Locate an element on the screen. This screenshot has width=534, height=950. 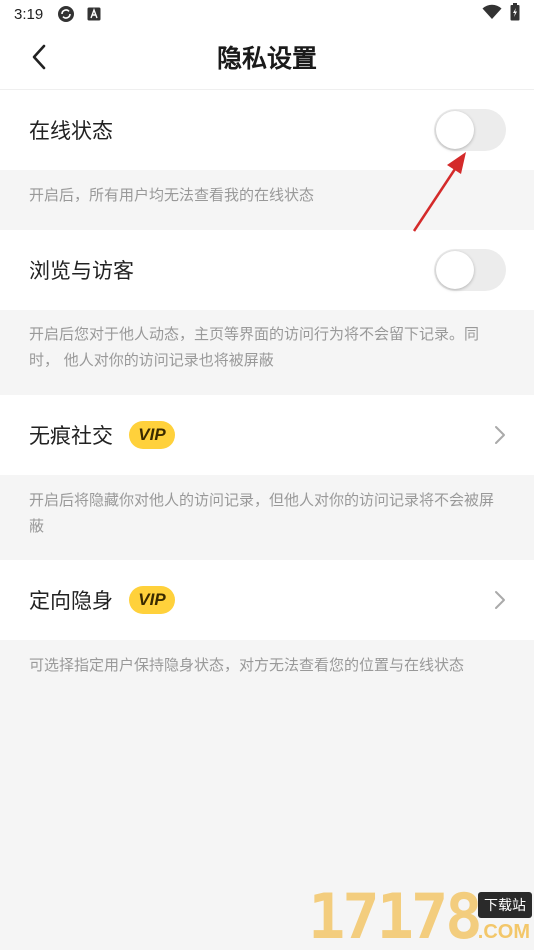
setting-description: 可选择指定用户保持隐身状态，对方无法查看您的位置与在线状态 is located at coordinates (247, 665).